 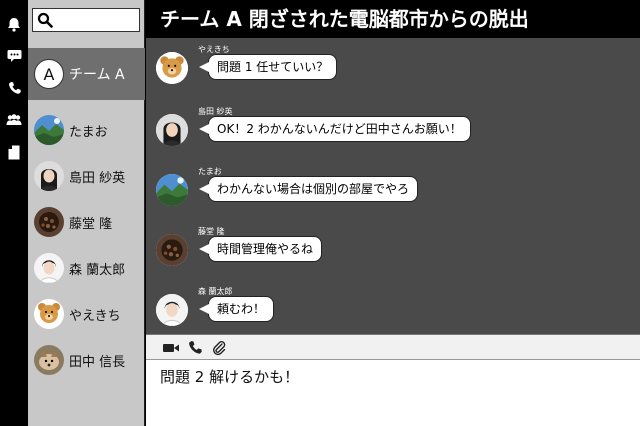 What do you see at coordinates (393, 347) in the screenshot?
I see `compose-toolbar` at bounding box center [393, 347].